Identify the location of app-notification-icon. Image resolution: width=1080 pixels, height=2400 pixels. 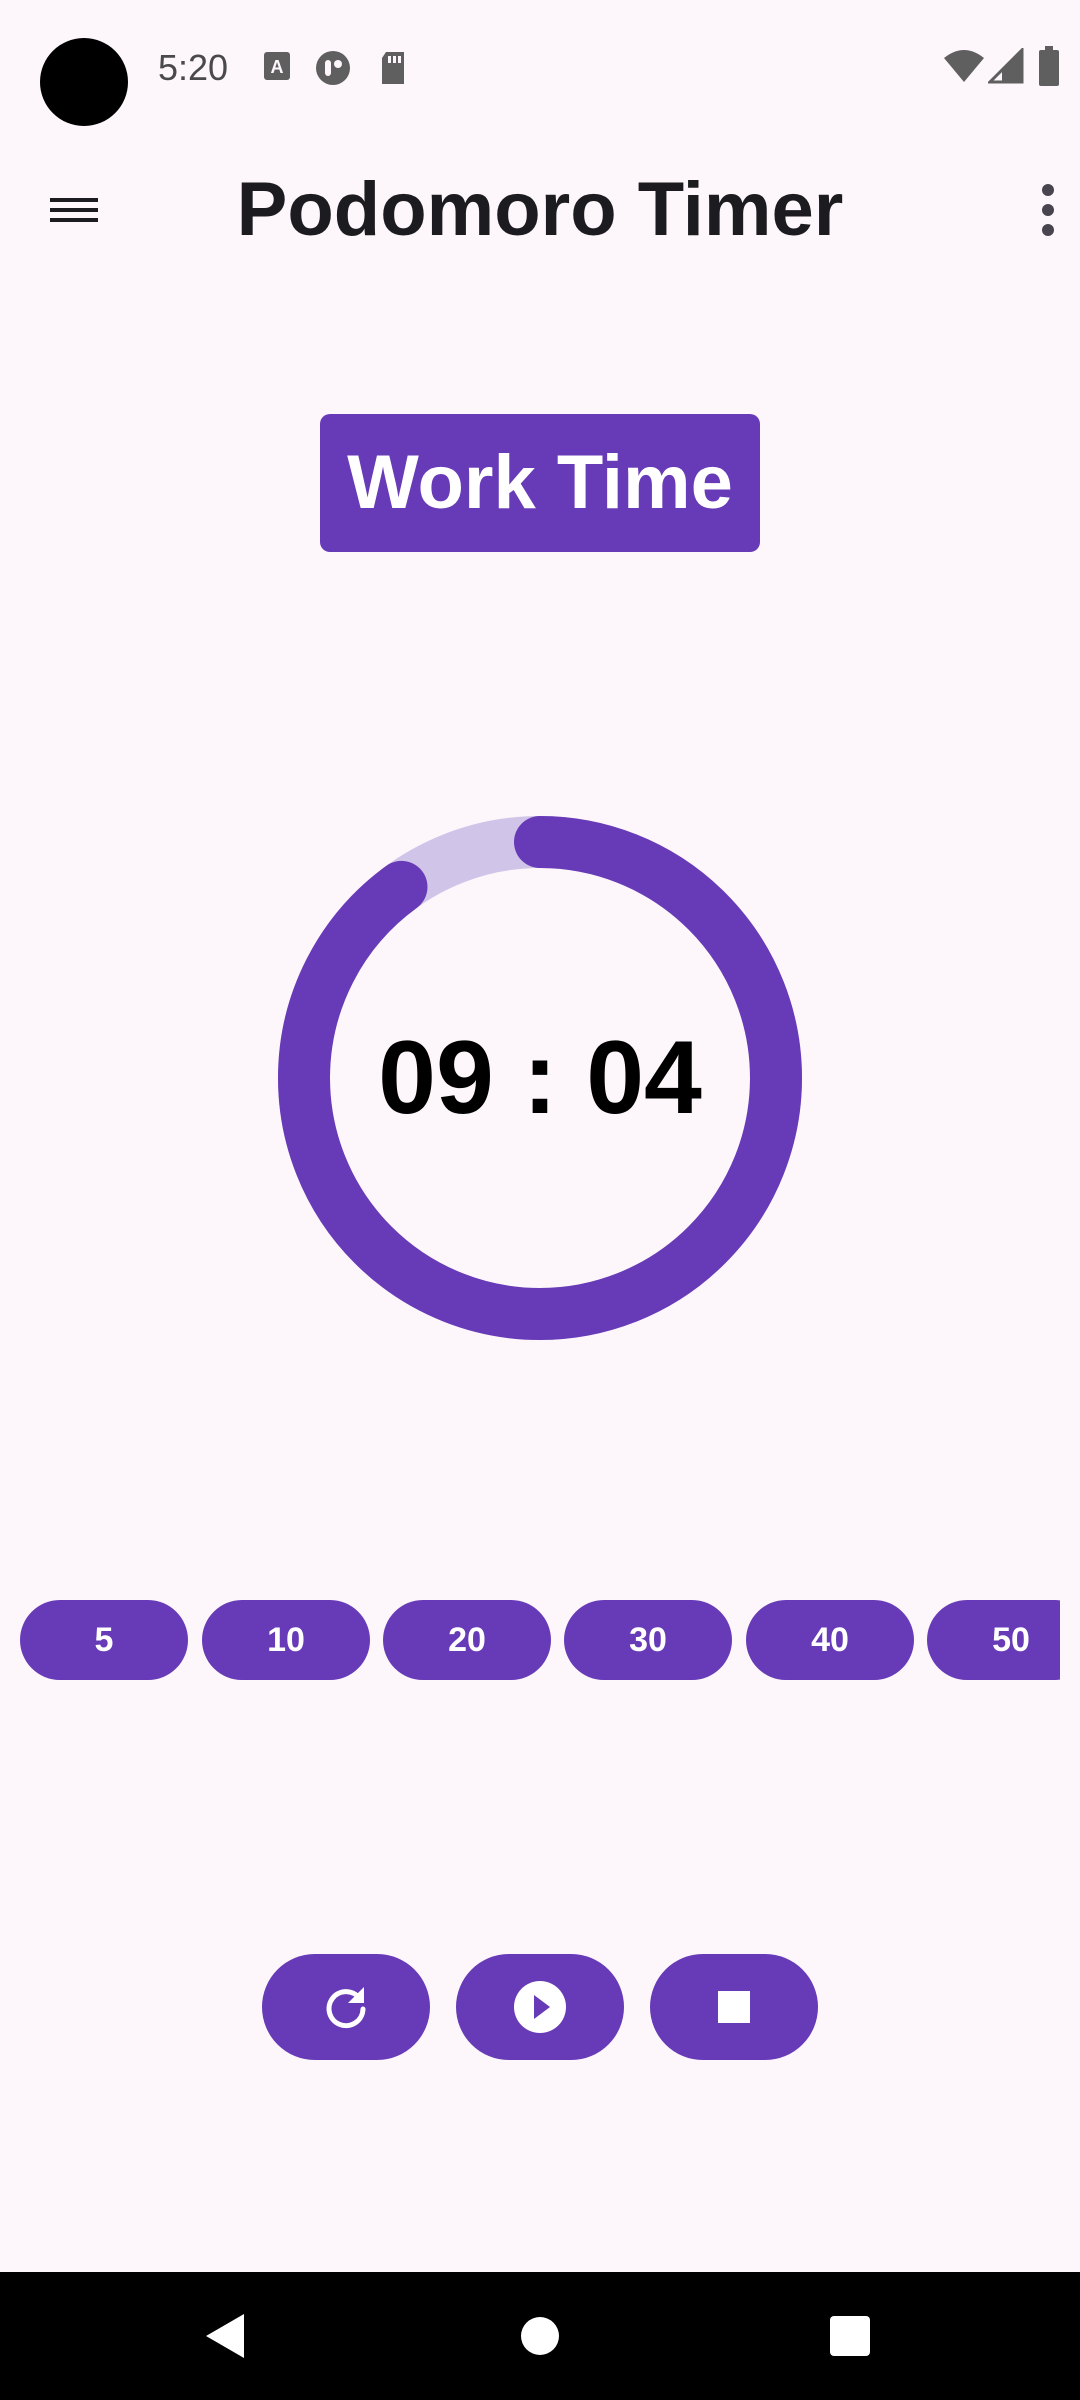
(333, 70).